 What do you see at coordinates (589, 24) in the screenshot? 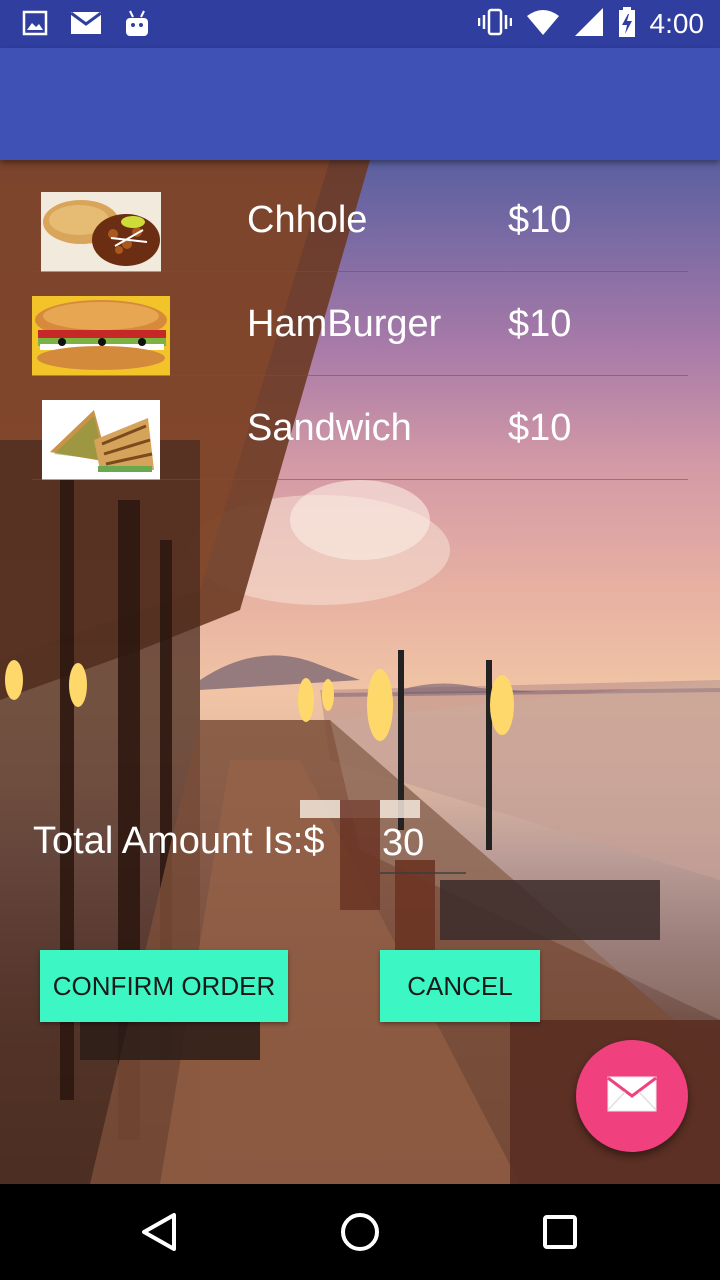
I see `signal-icon` at bounding box center [589, 24].